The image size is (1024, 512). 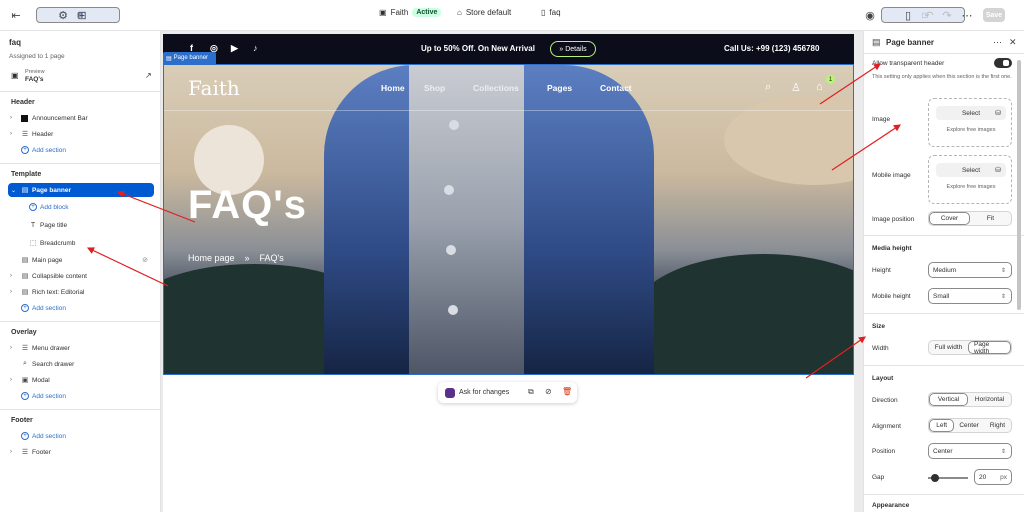 I want to click on apps-icon: ⊞, so click(x=82, y=15).